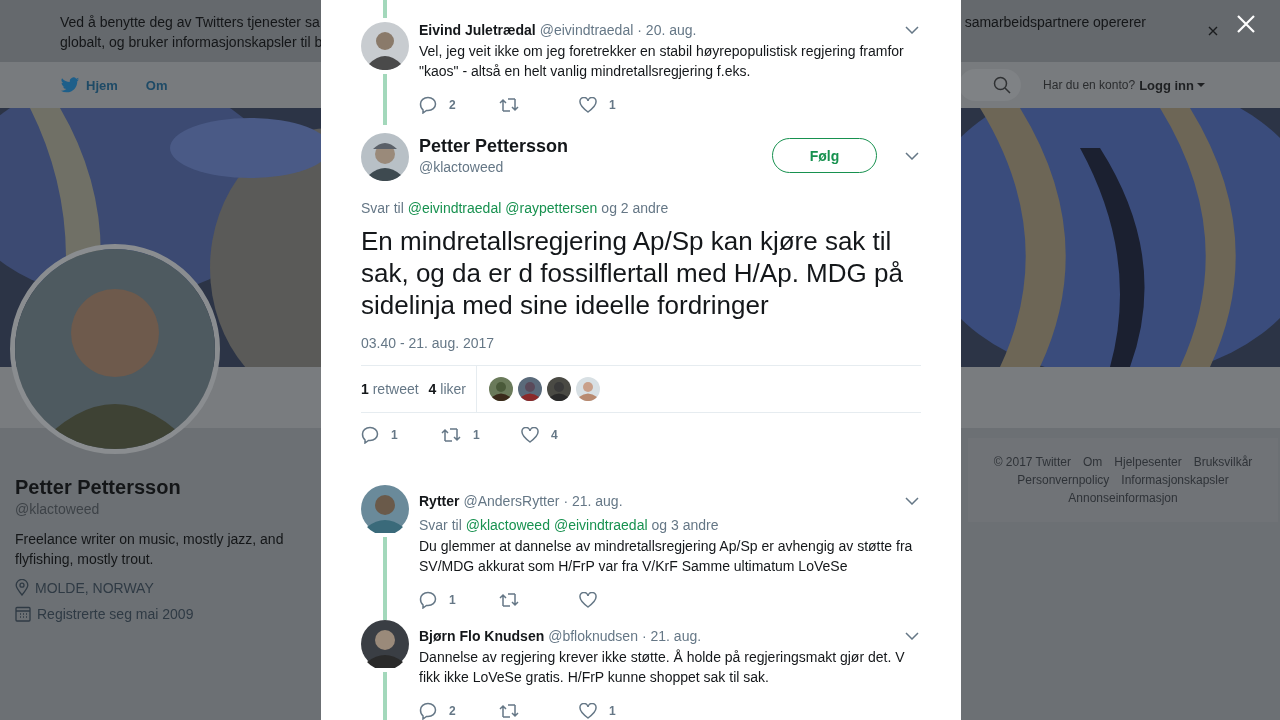 The image size is (1280, 720). Describe the element at coordinates (1123, 498) in the screenshot. I see `footer-link: Annonseinformasjon` at that location.